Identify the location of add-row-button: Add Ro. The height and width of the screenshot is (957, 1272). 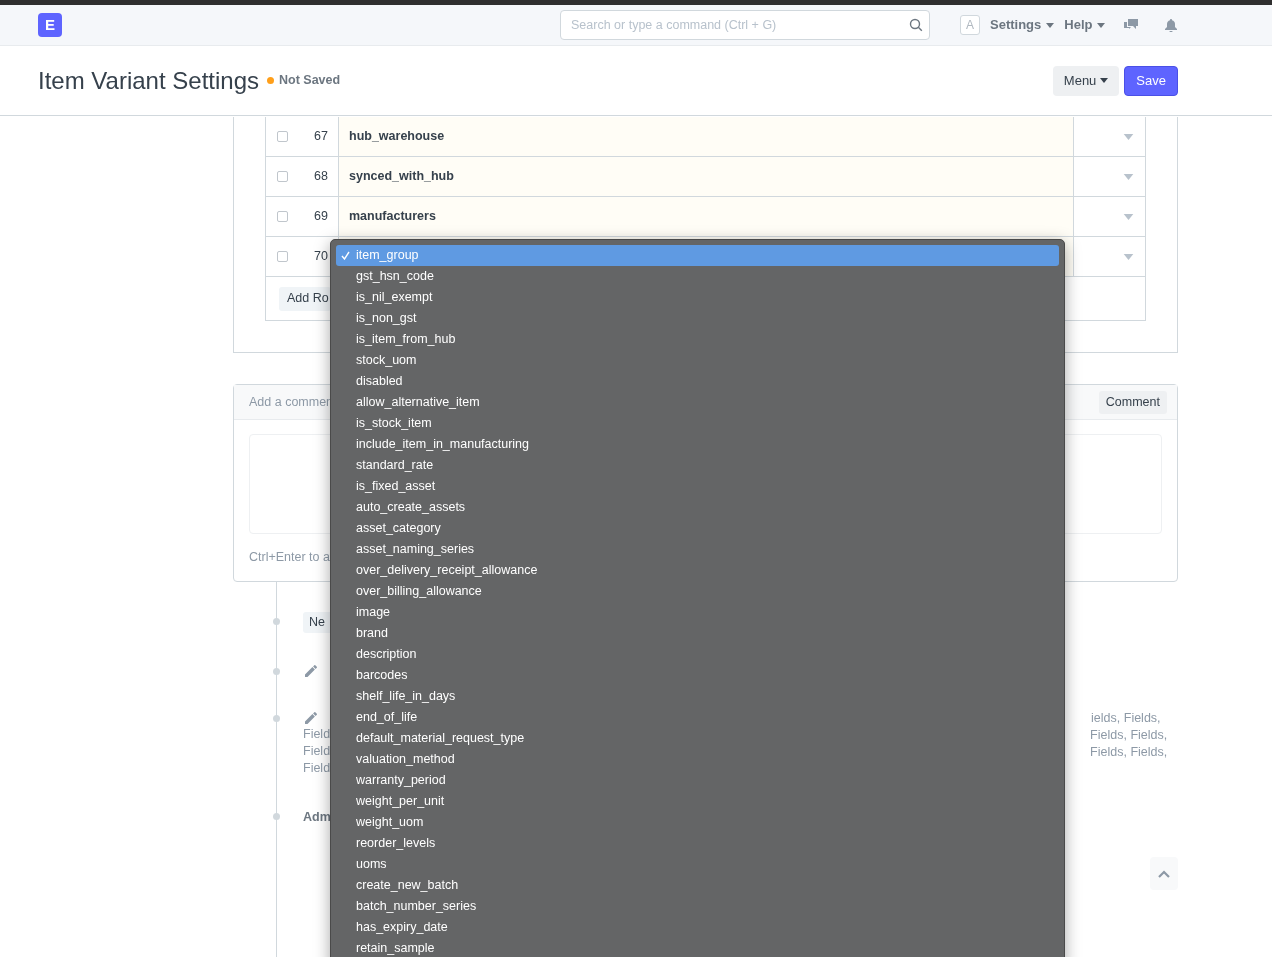
(305, 298).